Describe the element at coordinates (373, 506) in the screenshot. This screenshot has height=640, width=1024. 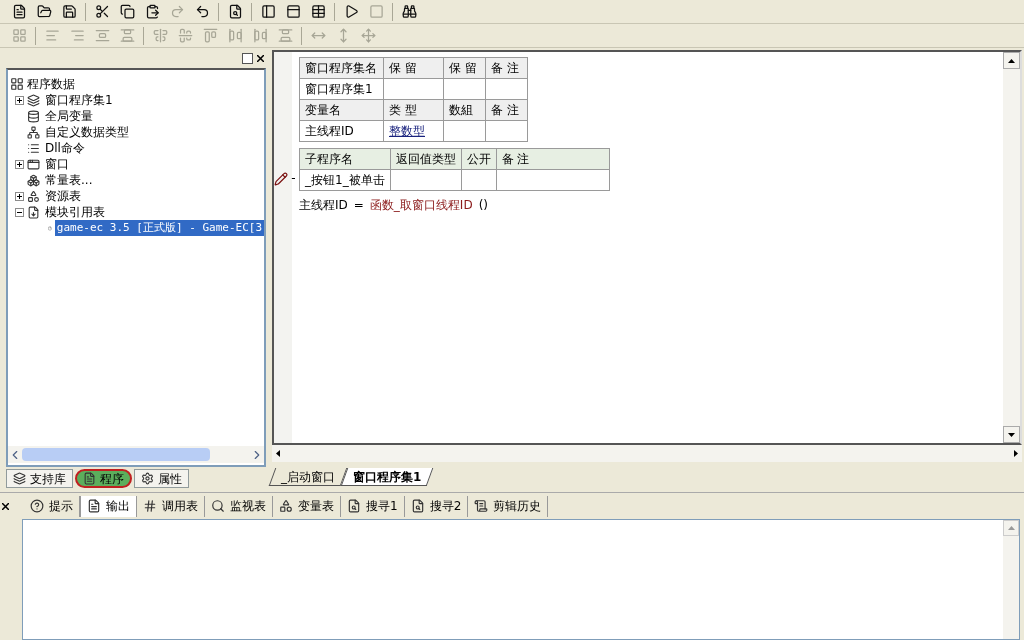
I see `output-tab: 搜寻1` at that location.